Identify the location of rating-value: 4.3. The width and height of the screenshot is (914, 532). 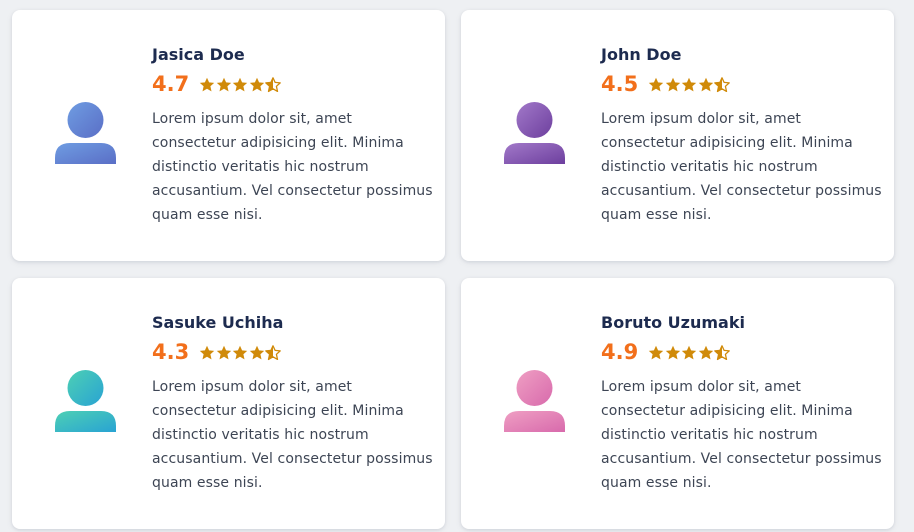
(171, 352).